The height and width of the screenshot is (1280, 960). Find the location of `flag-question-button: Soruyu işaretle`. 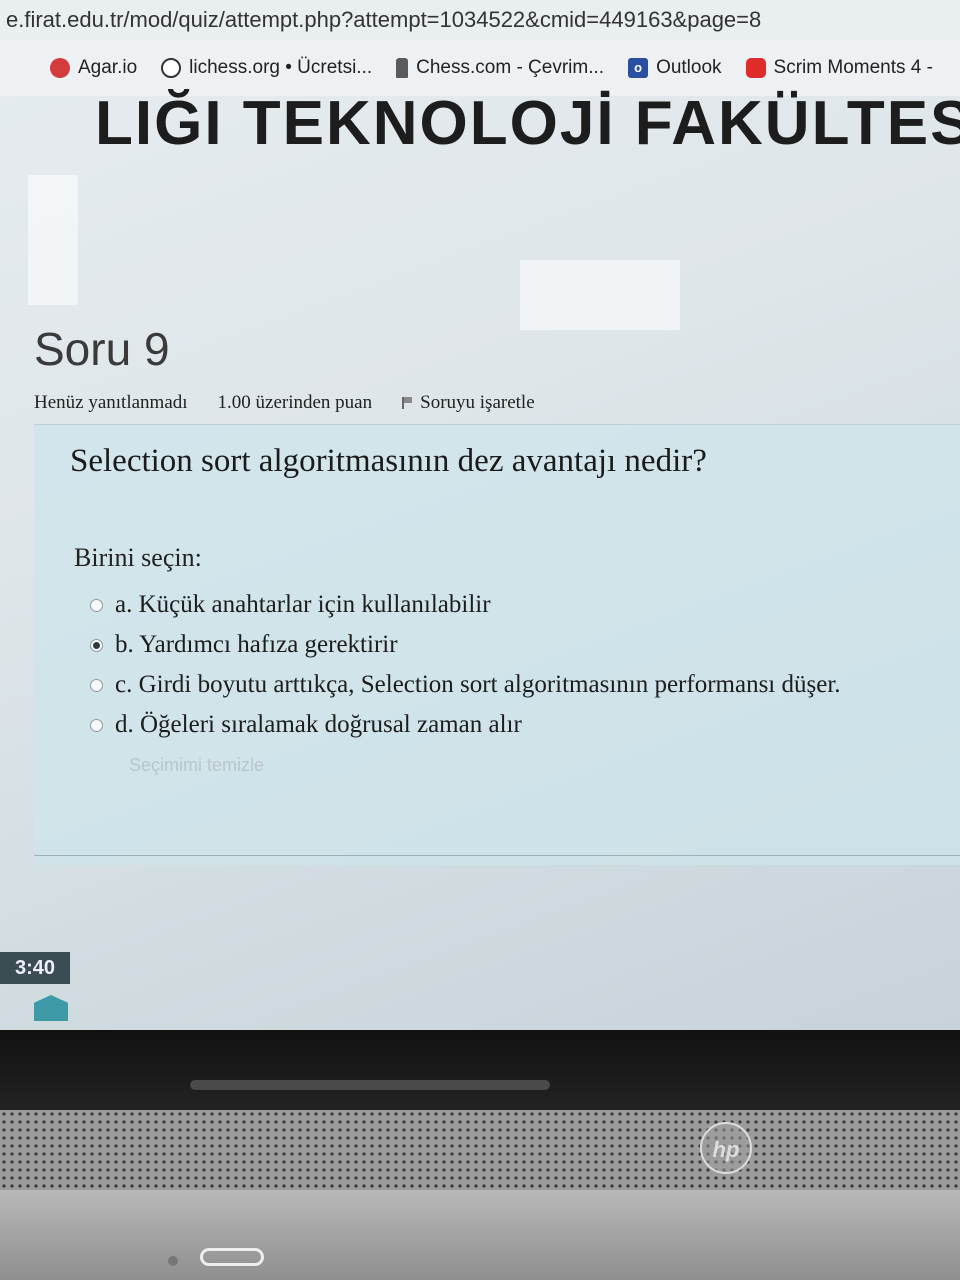

flag-question-button: Soruyu işaretle is located at coordinates (468, 403).